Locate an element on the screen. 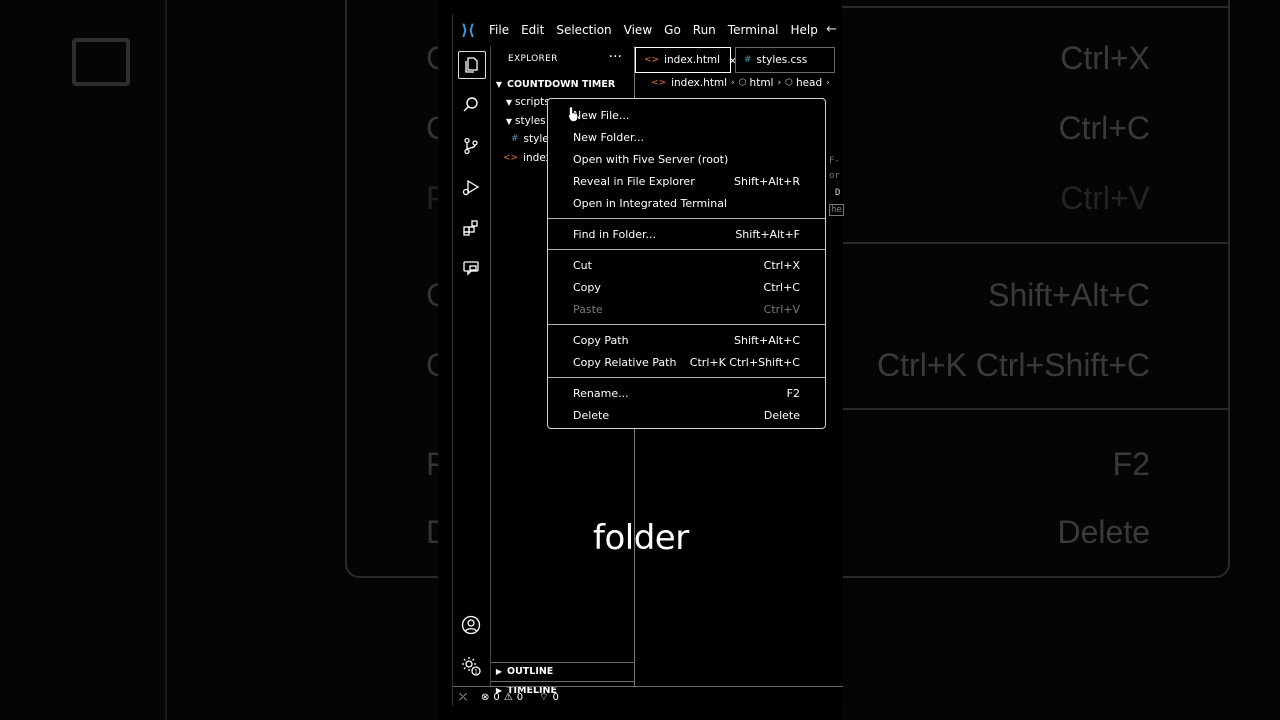 This screenshot has width=1280, height=720. background-divider is located at coordinates (166, 360).